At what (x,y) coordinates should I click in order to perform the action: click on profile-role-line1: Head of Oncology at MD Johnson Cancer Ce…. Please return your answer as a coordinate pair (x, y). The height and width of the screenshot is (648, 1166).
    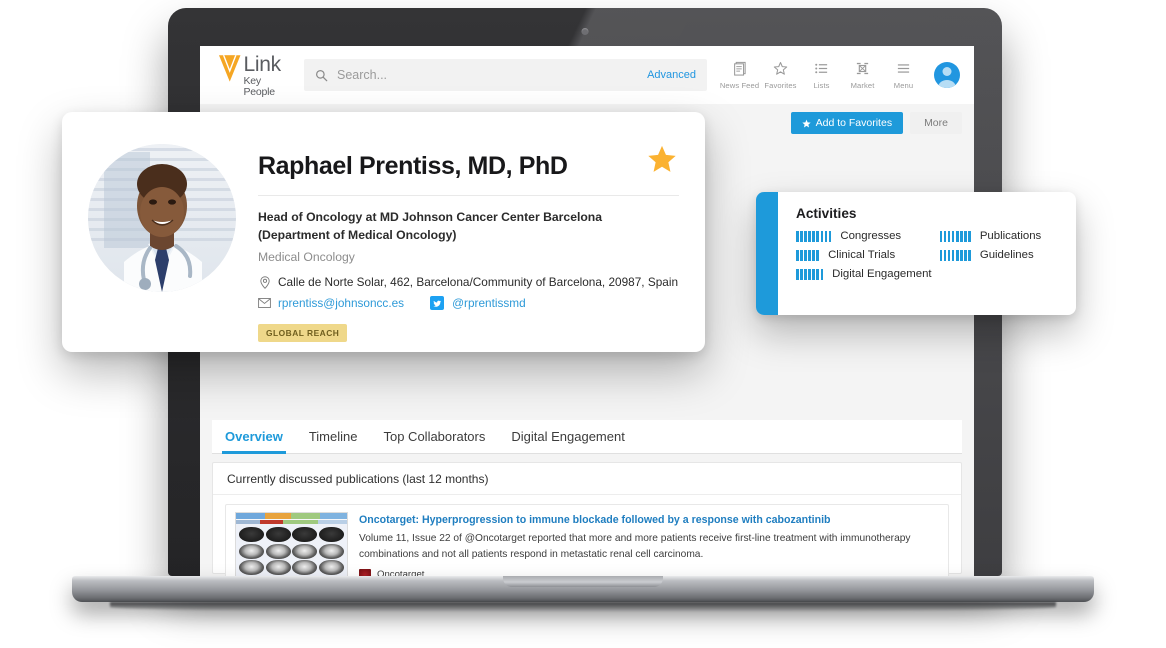
    Looking at the image, I should click on (430, 217).